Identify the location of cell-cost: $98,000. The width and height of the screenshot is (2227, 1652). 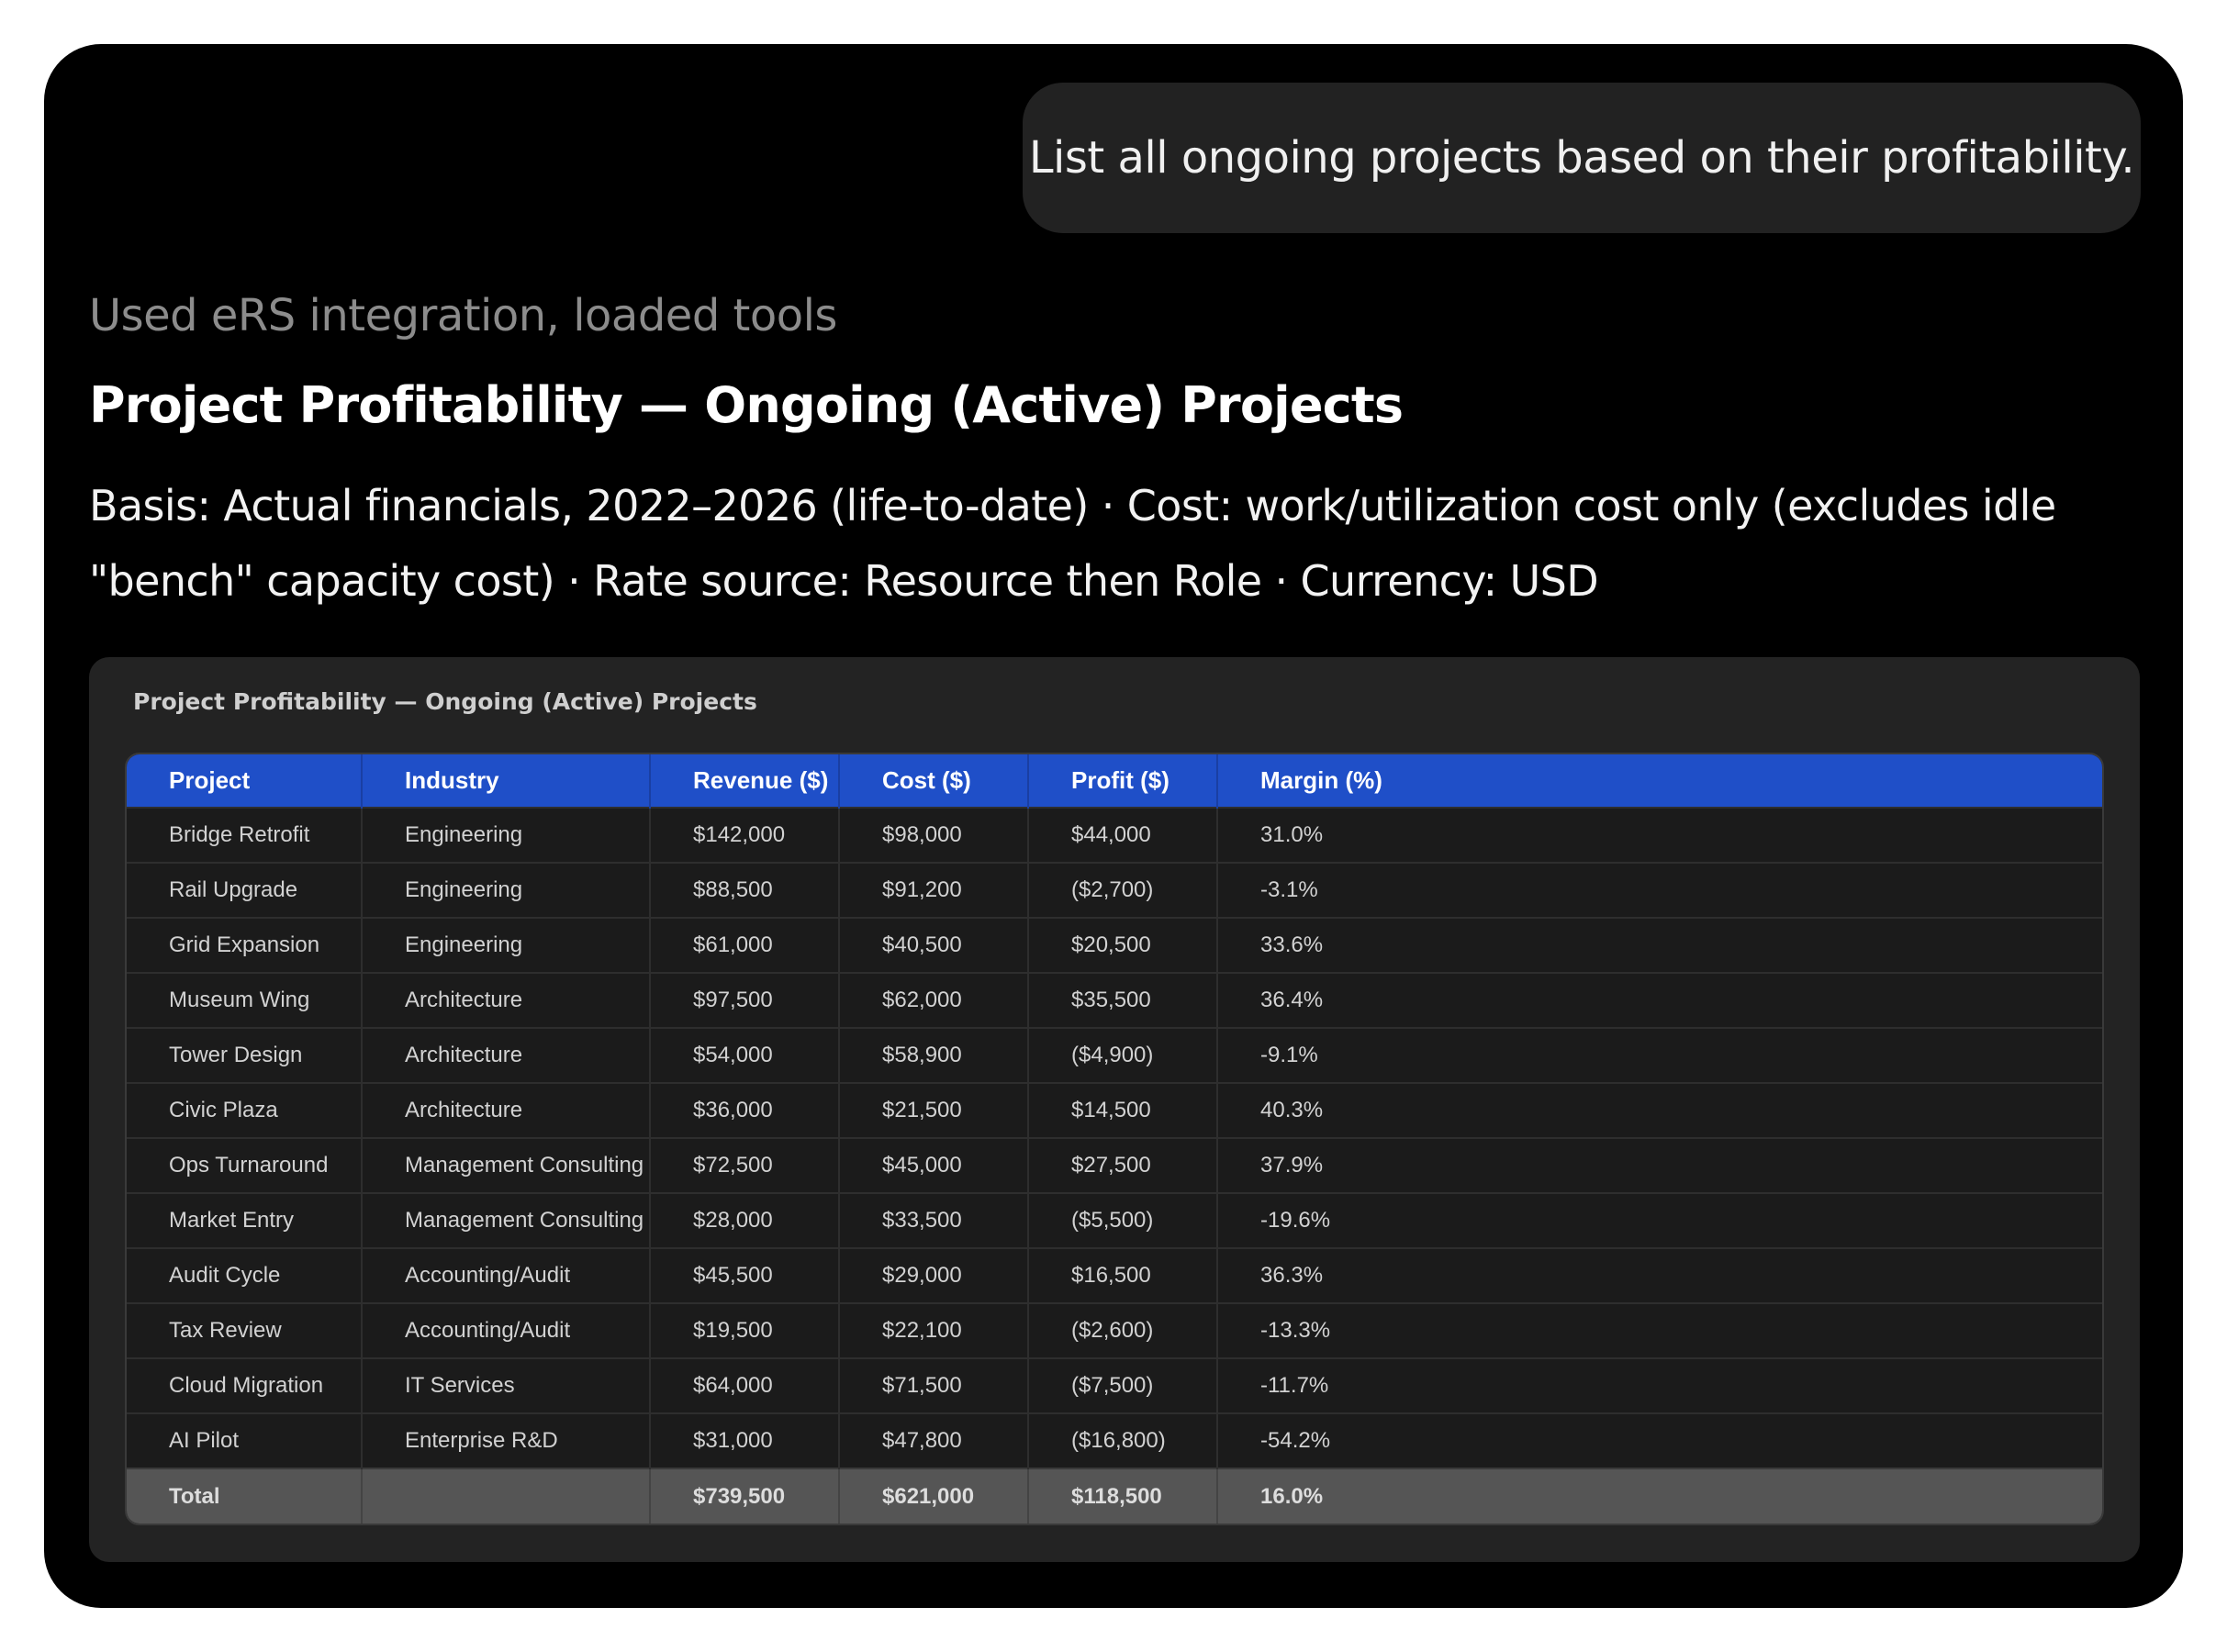
(934, 835).